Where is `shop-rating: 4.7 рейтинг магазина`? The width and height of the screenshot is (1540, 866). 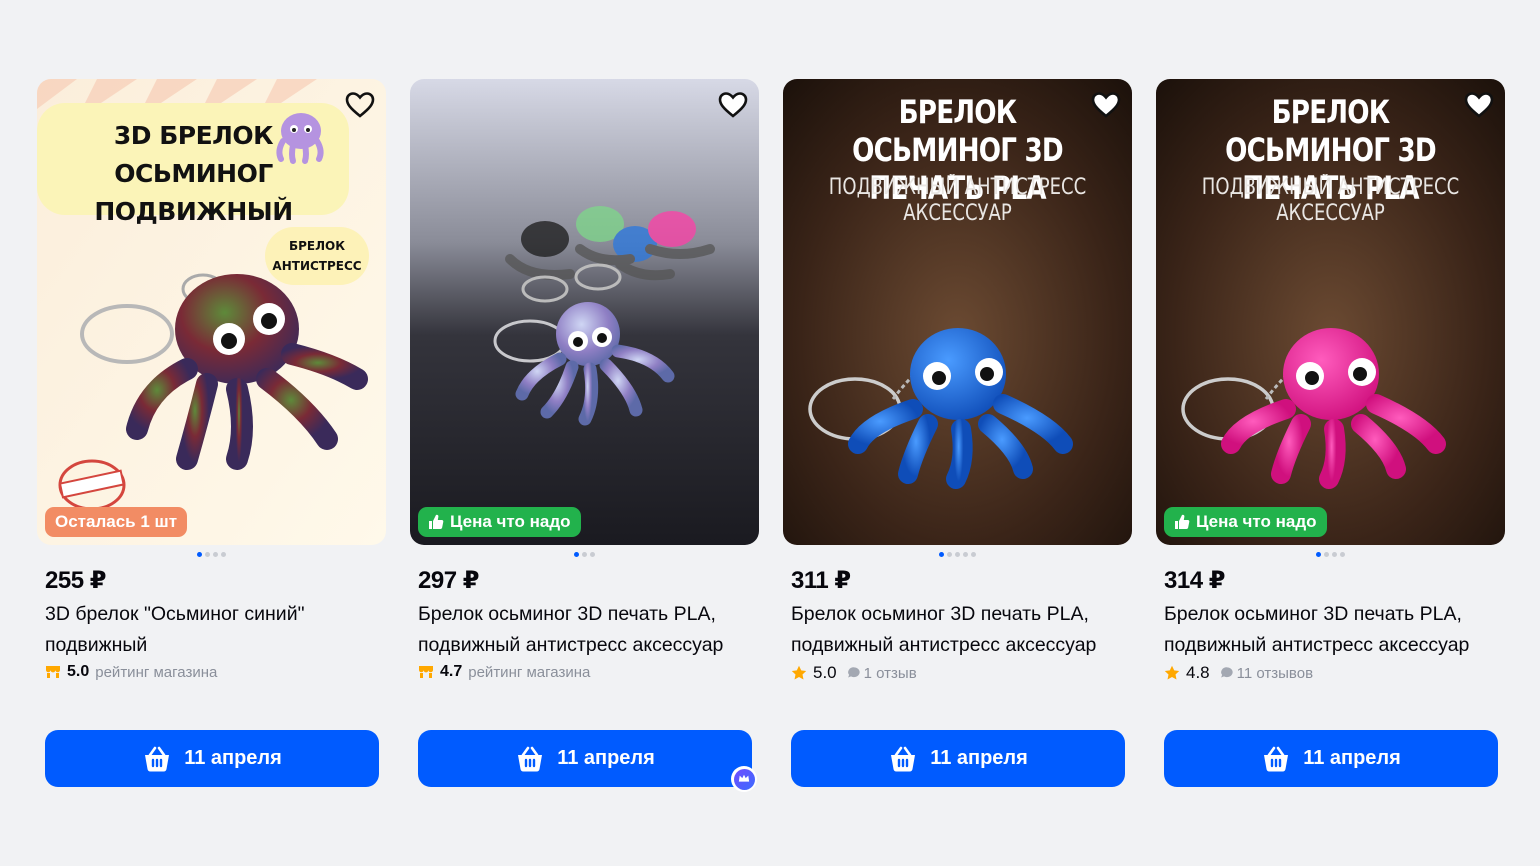 shop-rating: 4.7 рейтинг магазина is located at coordinates (588, 672).